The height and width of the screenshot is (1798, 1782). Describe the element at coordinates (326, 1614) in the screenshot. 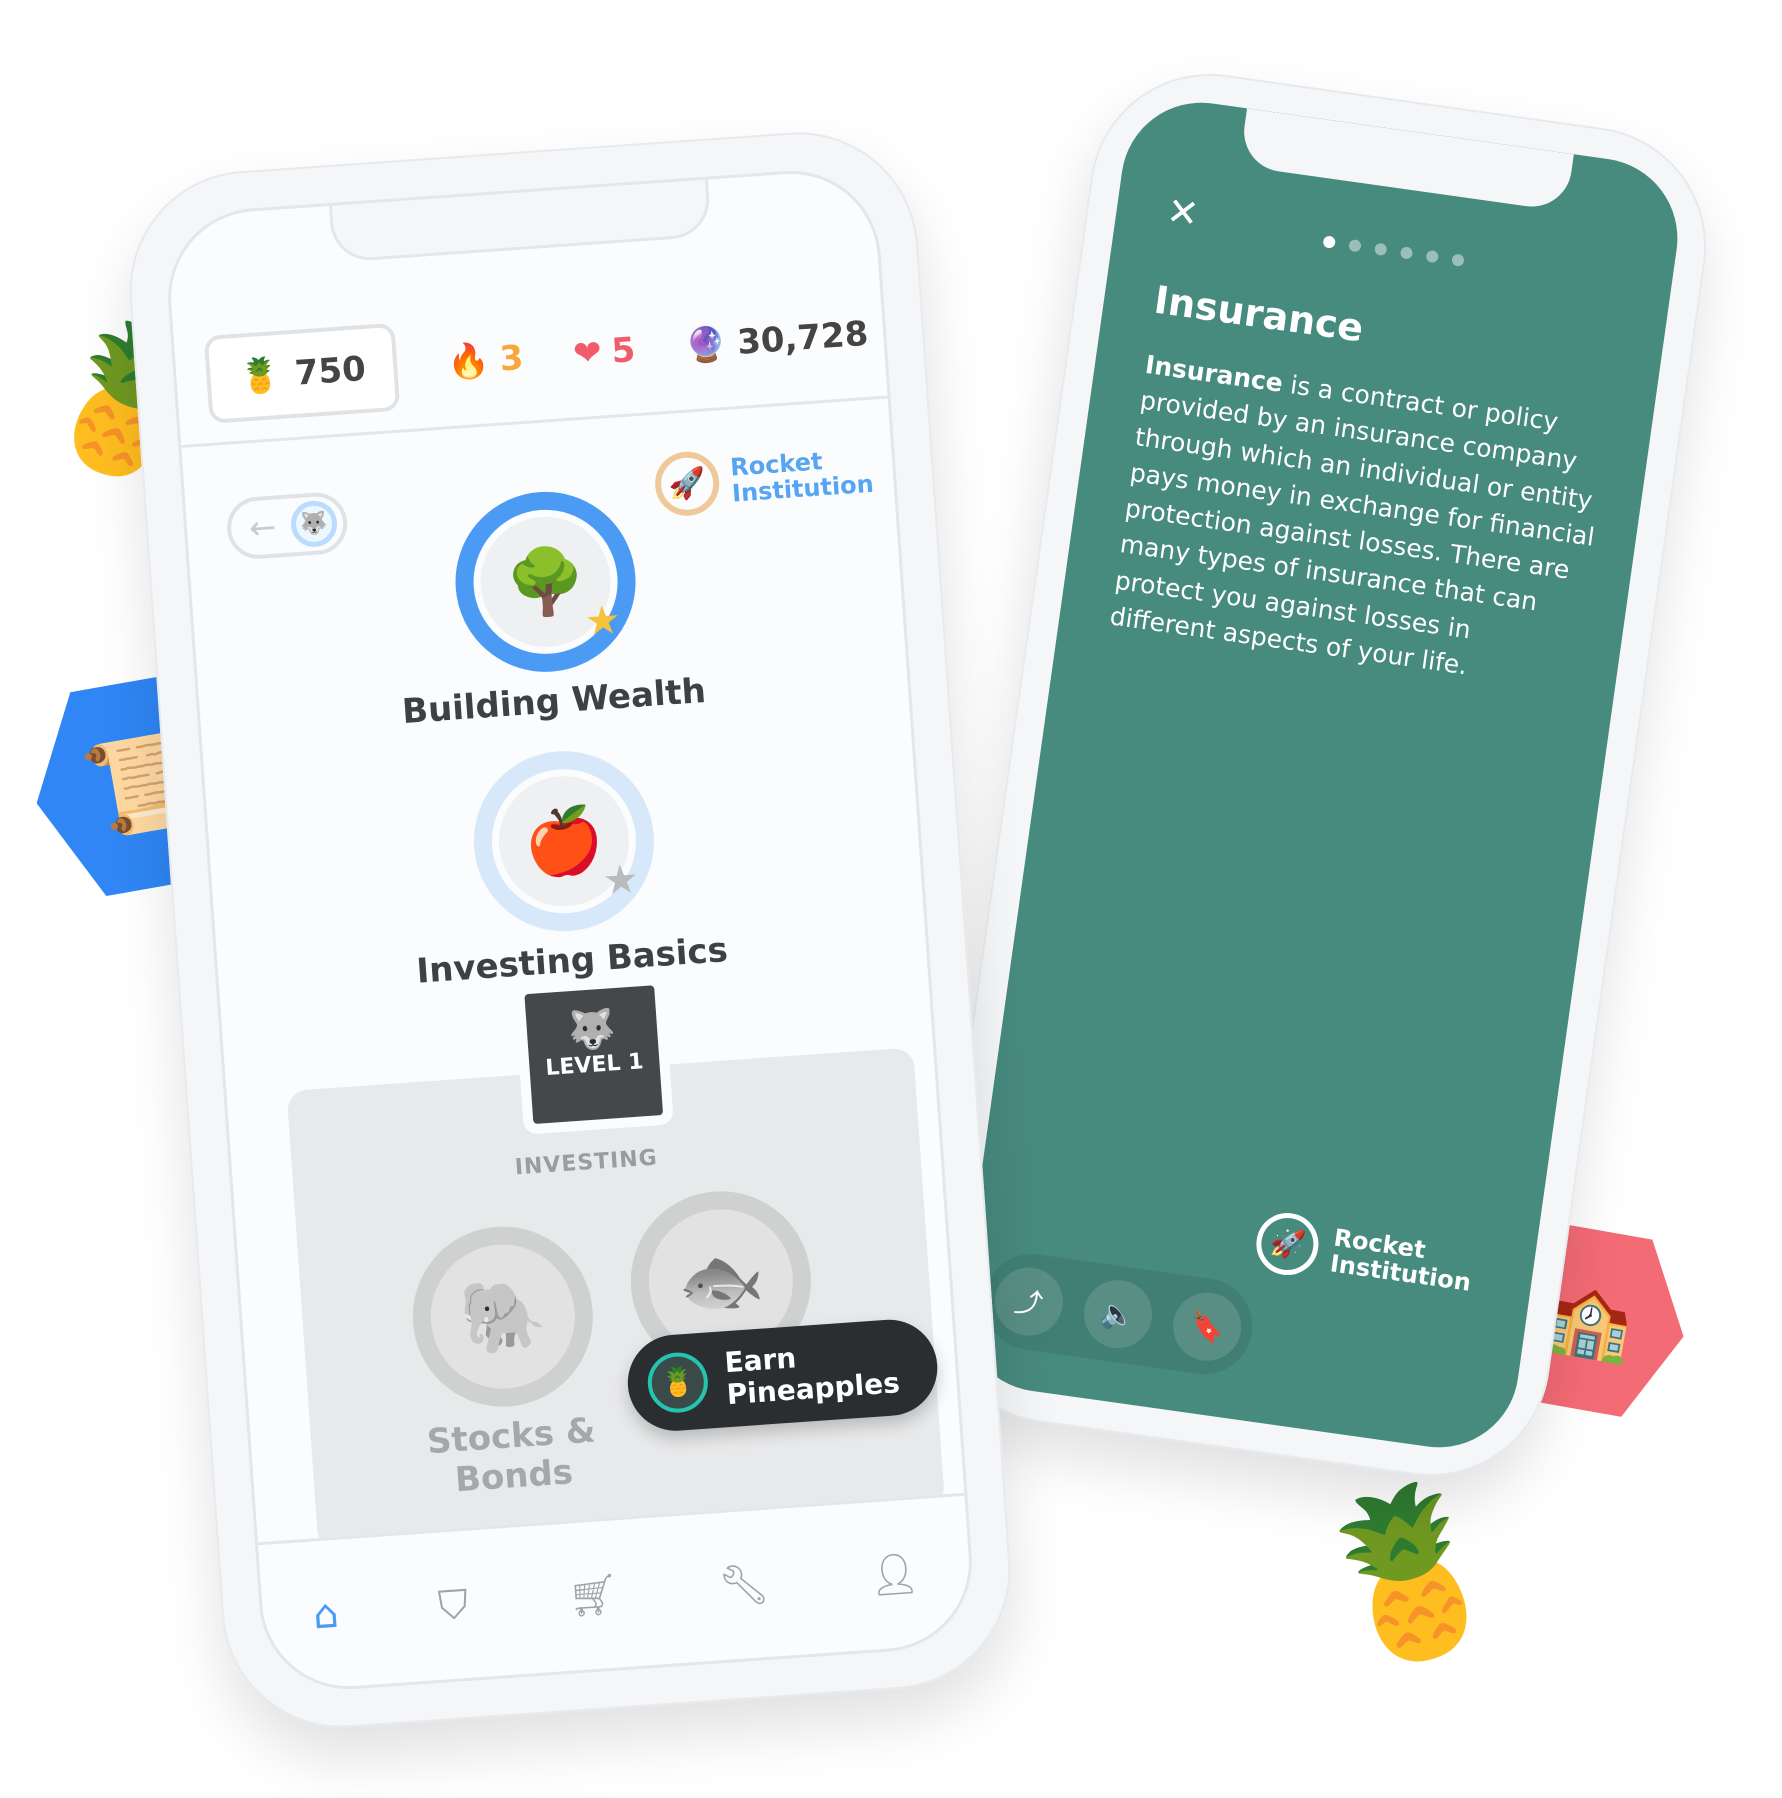

I see `home-icon: ⌂` at that location.